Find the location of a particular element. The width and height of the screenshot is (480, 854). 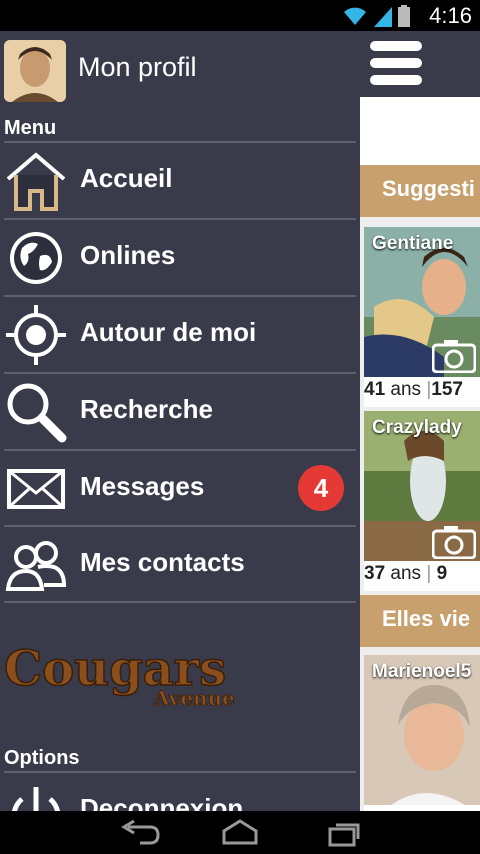

avatar is located at coordinates (35, 71).